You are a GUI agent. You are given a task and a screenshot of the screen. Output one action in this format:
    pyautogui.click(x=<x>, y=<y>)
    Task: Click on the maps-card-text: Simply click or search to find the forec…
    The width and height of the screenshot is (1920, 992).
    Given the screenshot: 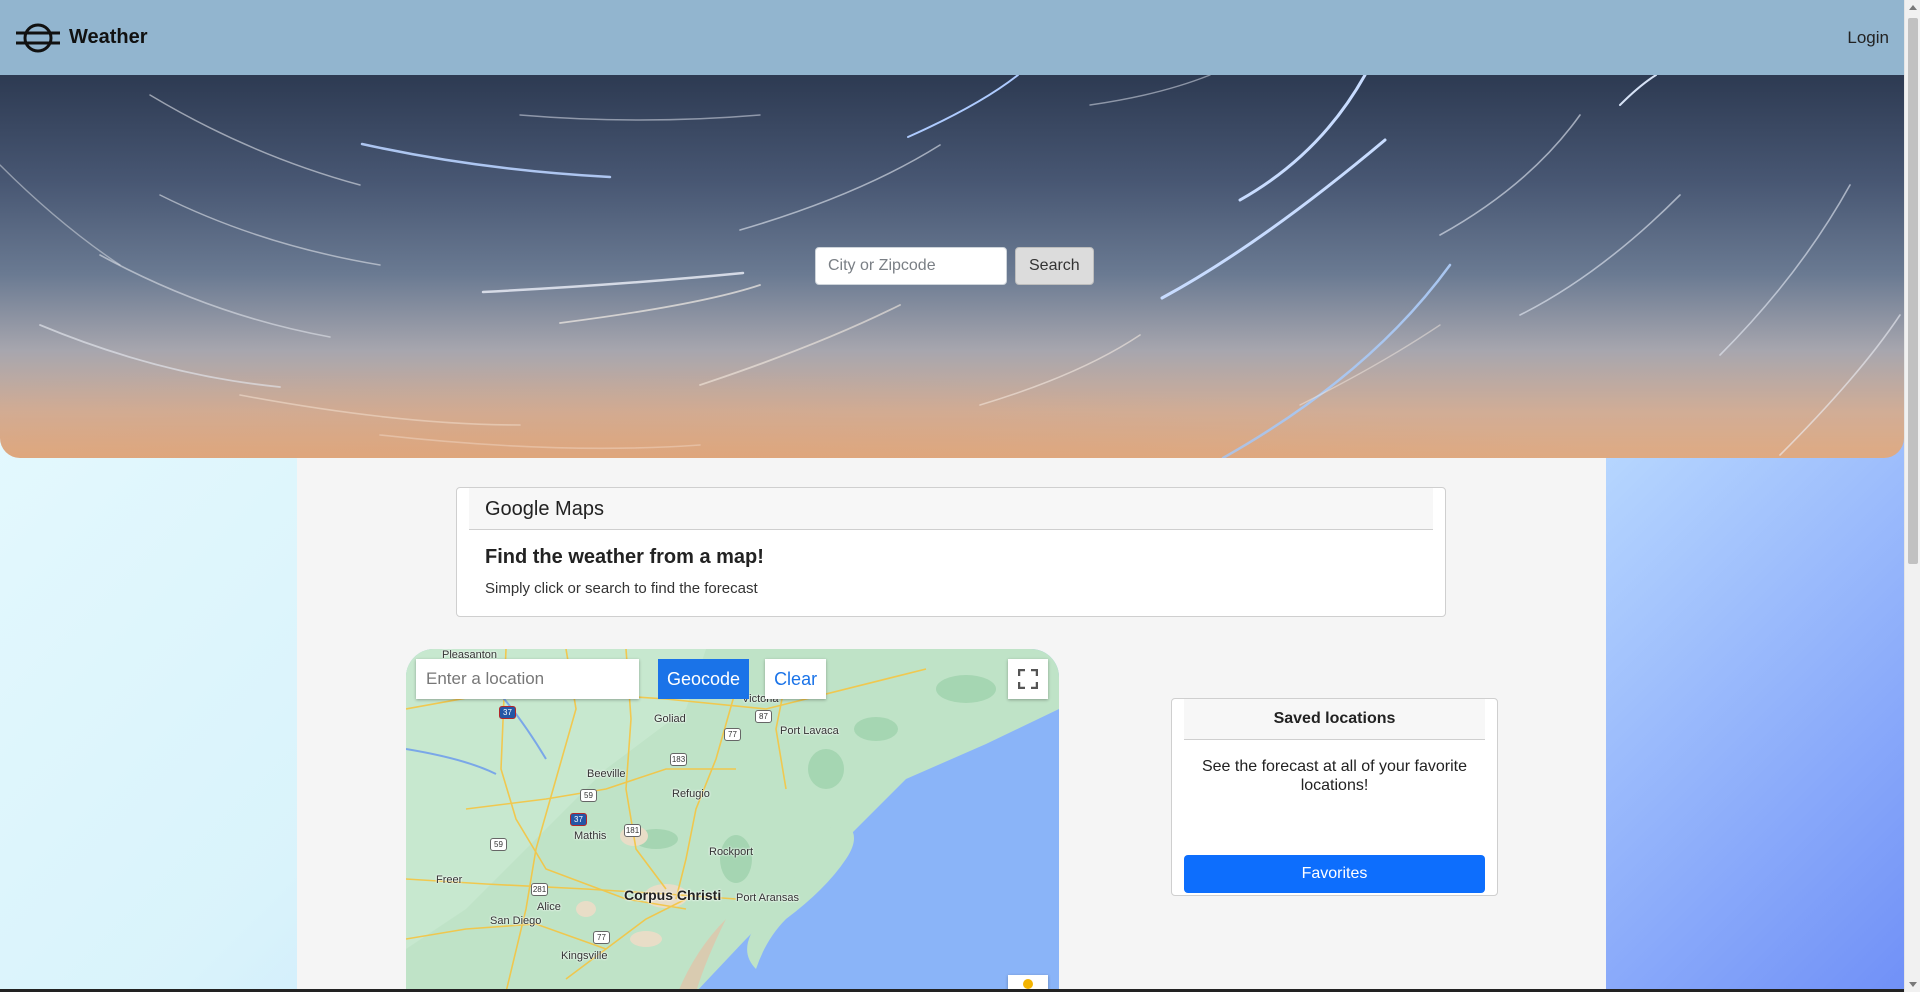 What is the action you would take?
    pyautogui.click(x=621, y=588)
    